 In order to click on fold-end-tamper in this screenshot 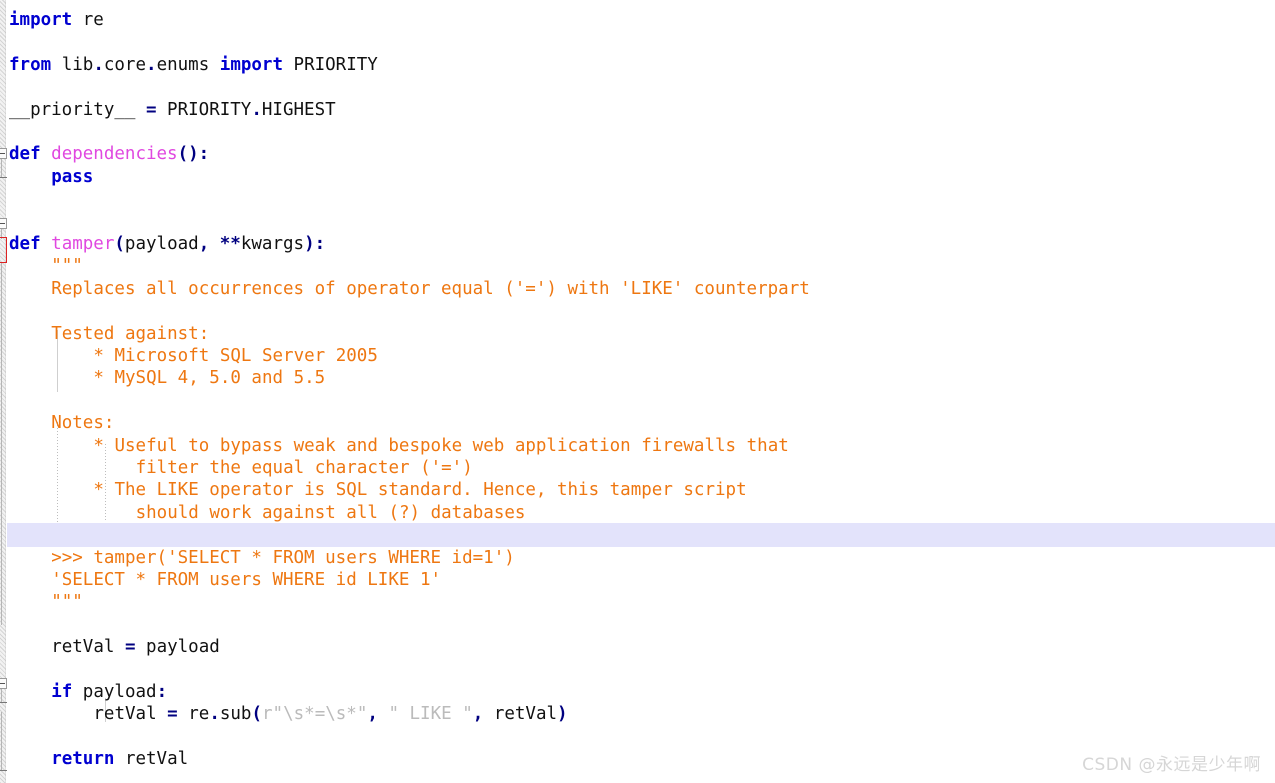, I will do `click(3, 770)`.